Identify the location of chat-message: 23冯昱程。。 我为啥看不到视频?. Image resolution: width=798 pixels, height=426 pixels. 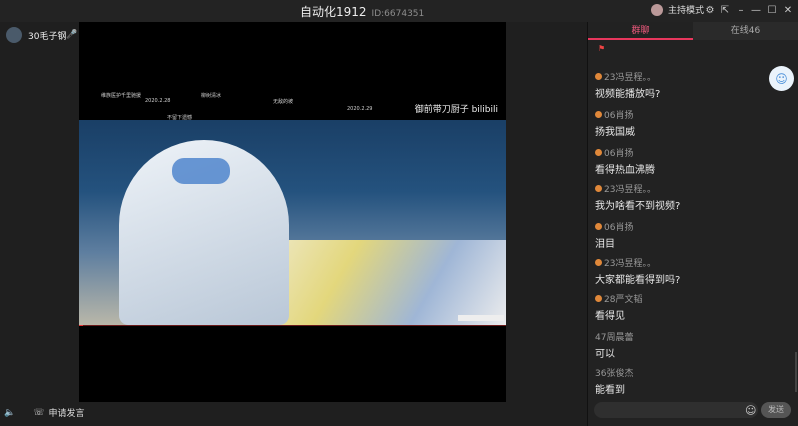
(637, 197).